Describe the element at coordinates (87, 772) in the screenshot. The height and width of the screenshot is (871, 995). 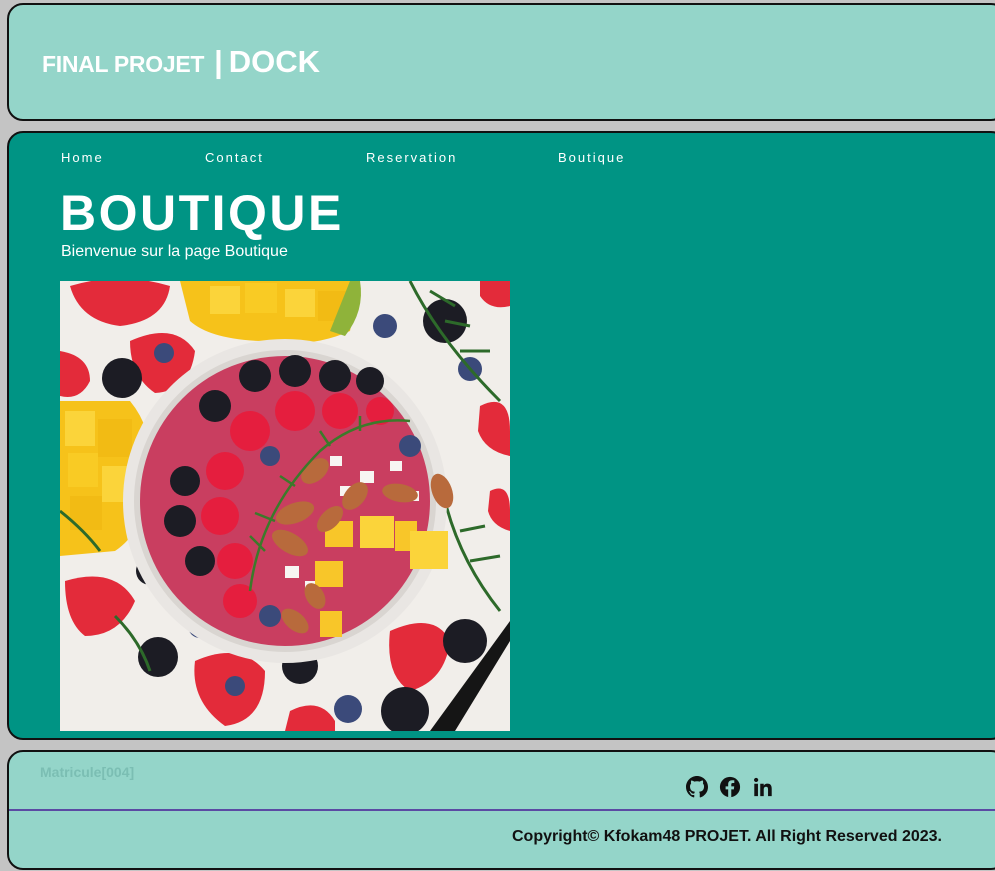
I see `matricule-label: Matricule[004]` at that location.